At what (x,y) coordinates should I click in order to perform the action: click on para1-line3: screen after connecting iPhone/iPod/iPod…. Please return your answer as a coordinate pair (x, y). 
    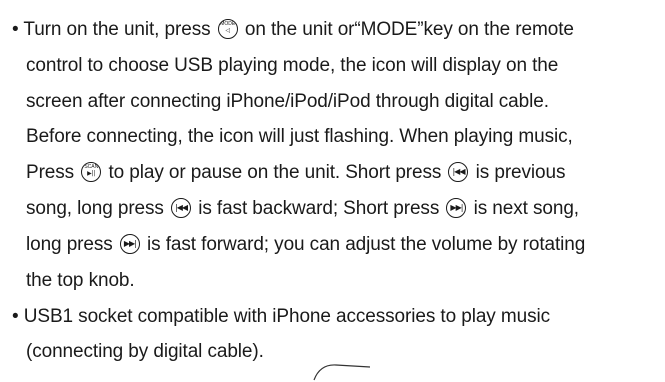
    Looking at the image, I should click on (287, 101).